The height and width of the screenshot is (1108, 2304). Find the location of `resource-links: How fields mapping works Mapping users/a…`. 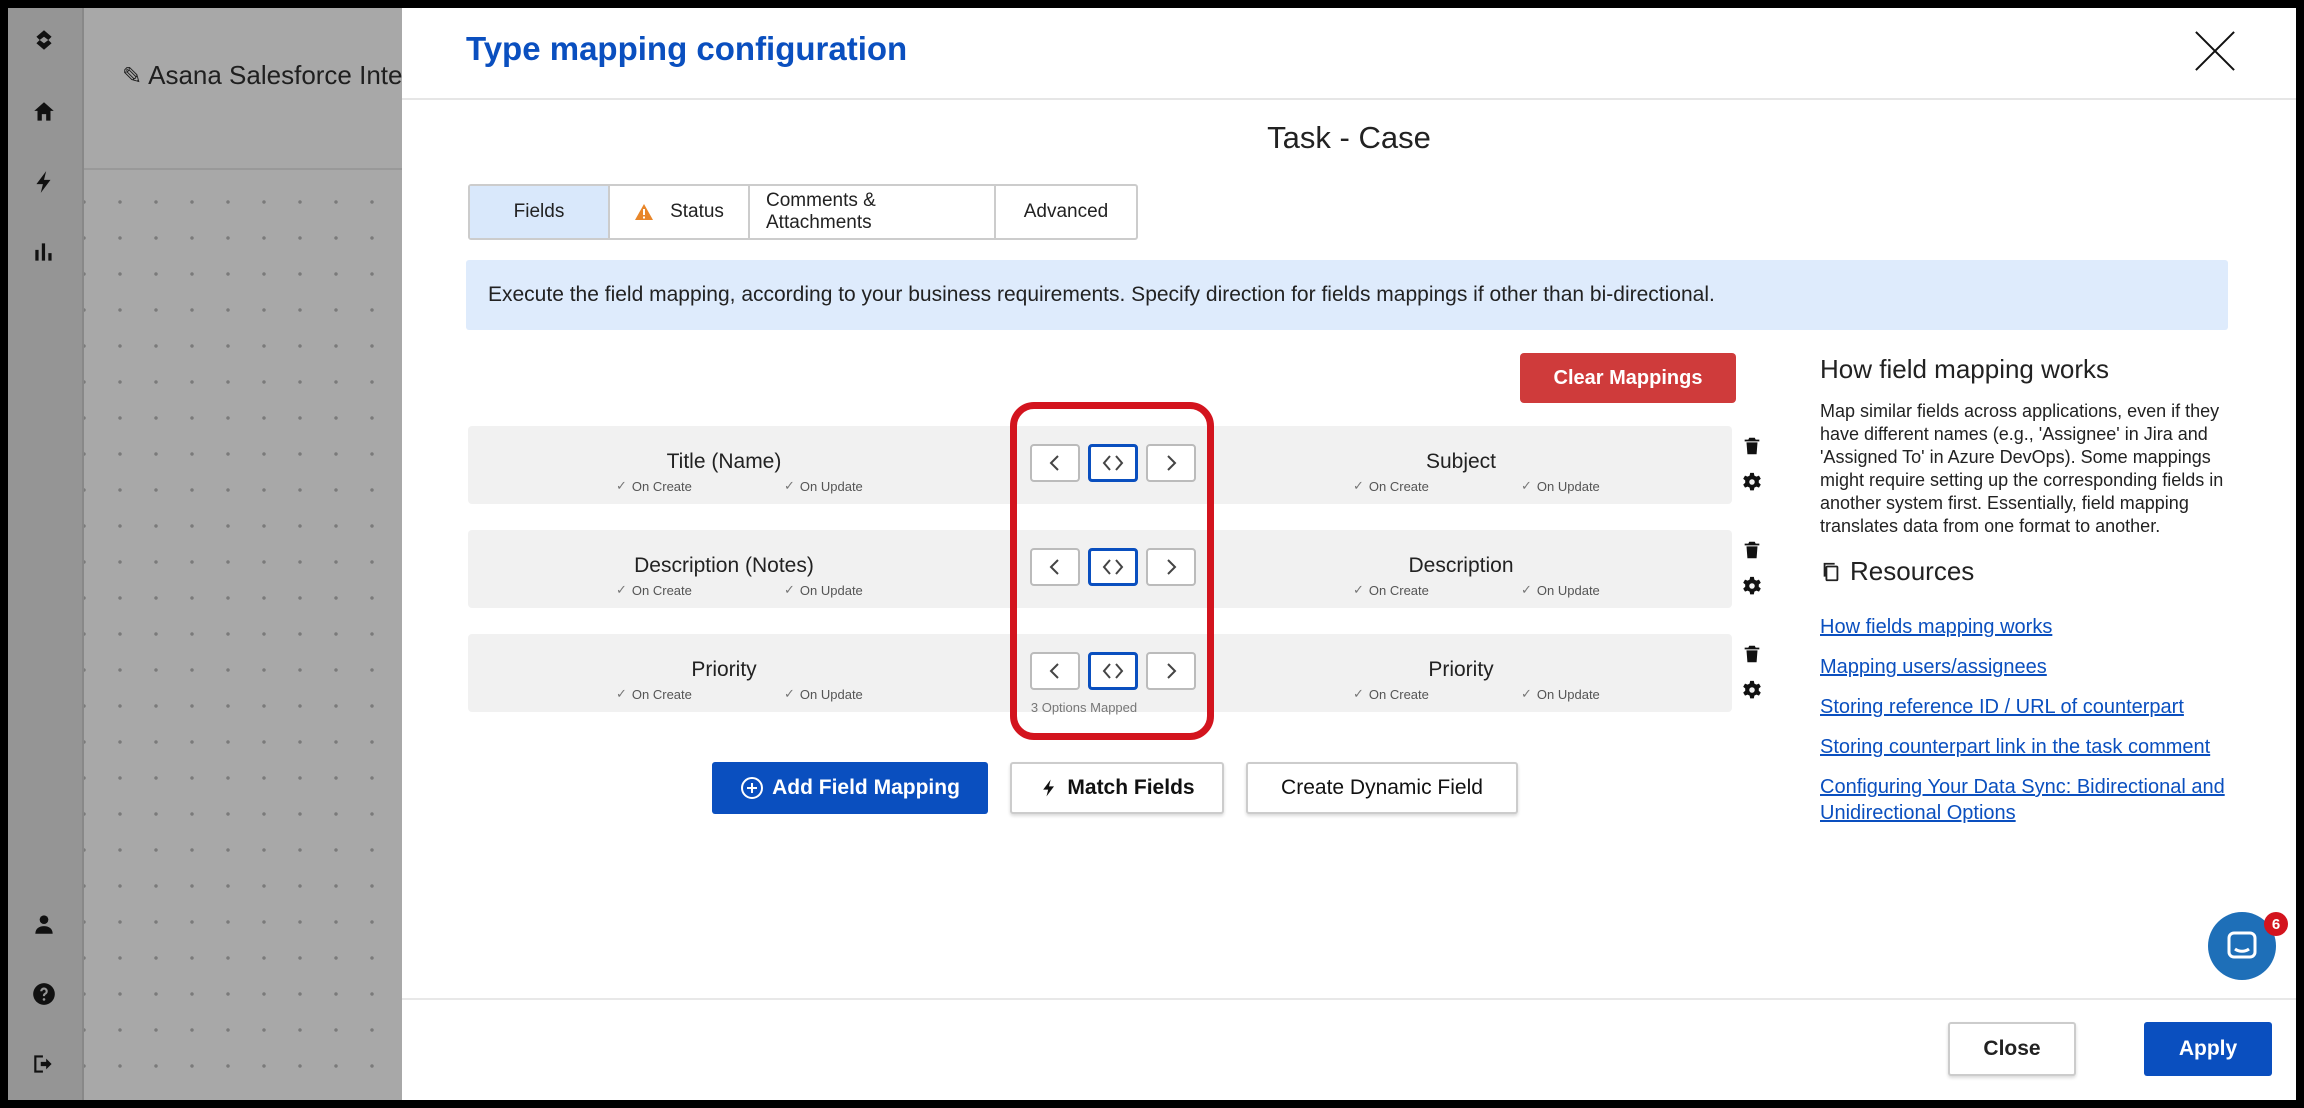

resource-links: How fields mapping works Mapping users/a… is located at coordinates (2040, 727).